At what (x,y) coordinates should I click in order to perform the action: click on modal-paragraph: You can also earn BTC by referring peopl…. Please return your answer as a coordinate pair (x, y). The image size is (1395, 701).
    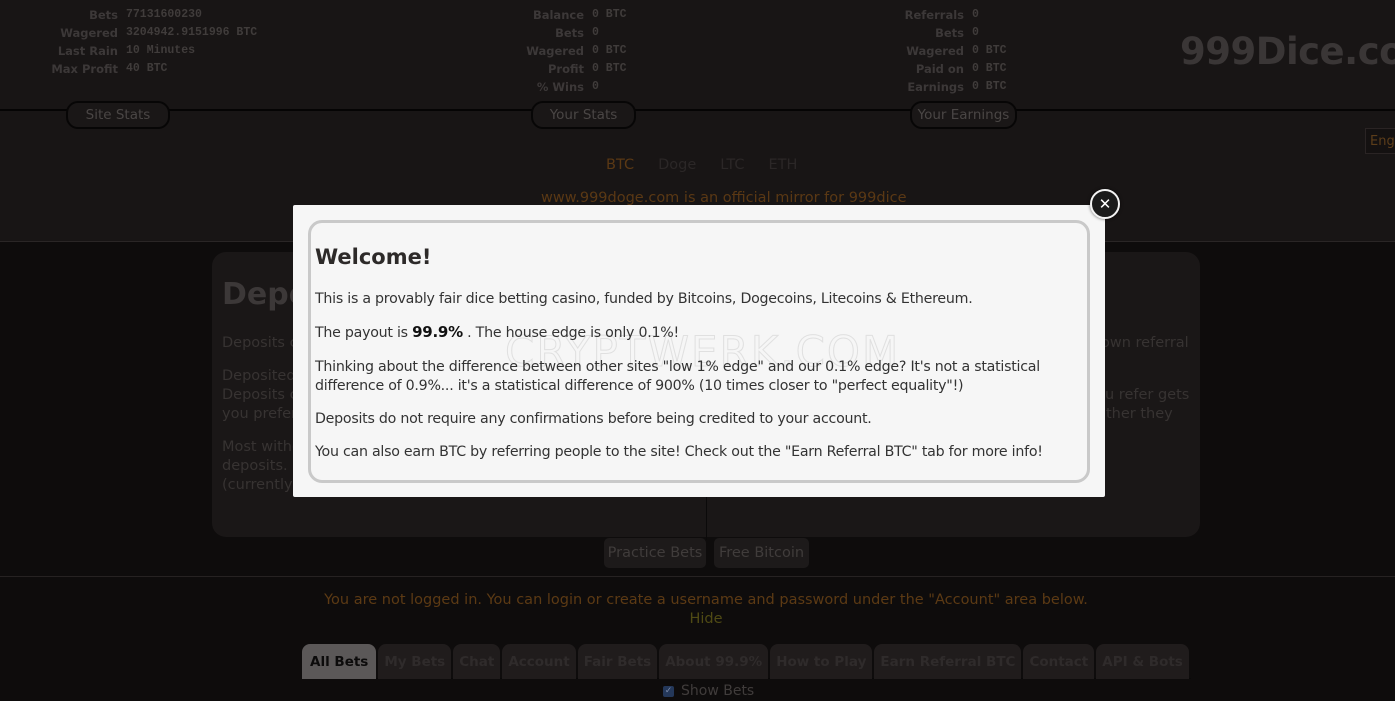
    Looking at the image, I should click on (679, 452).